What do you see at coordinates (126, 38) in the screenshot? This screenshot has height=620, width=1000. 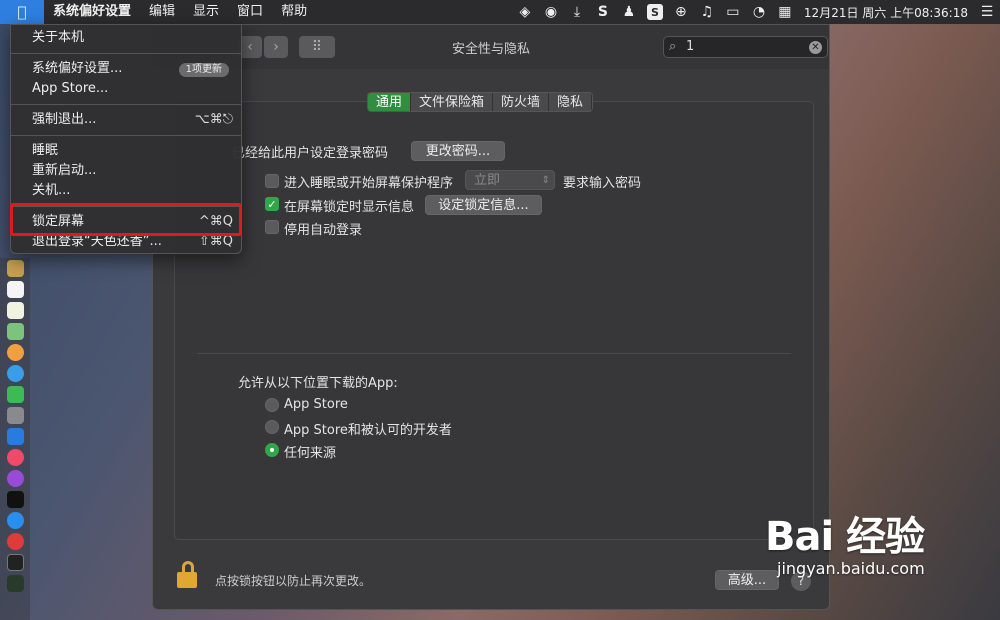 I see `menu-about: 关于本机` at bounding box center [126, 38].